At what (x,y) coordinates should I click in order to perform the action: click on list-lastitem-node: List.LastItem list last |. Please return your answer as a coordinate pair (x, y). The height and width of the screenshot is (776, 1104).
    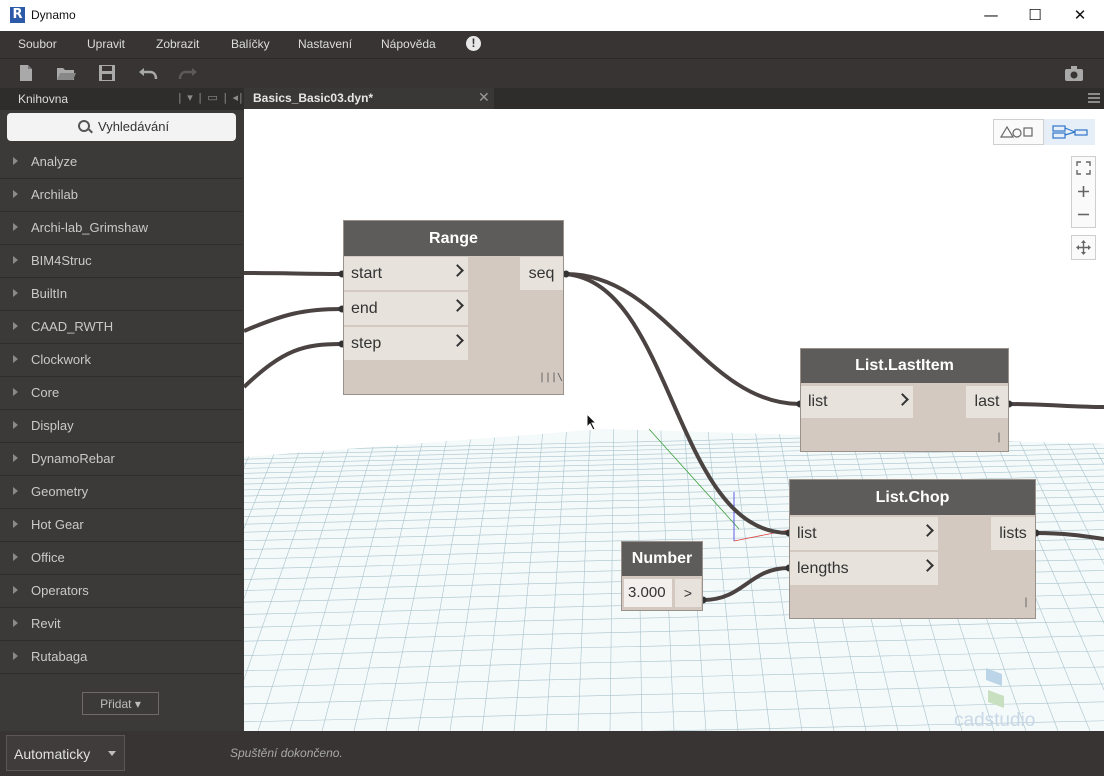
    Looking at the image, I should click on (904, 400).